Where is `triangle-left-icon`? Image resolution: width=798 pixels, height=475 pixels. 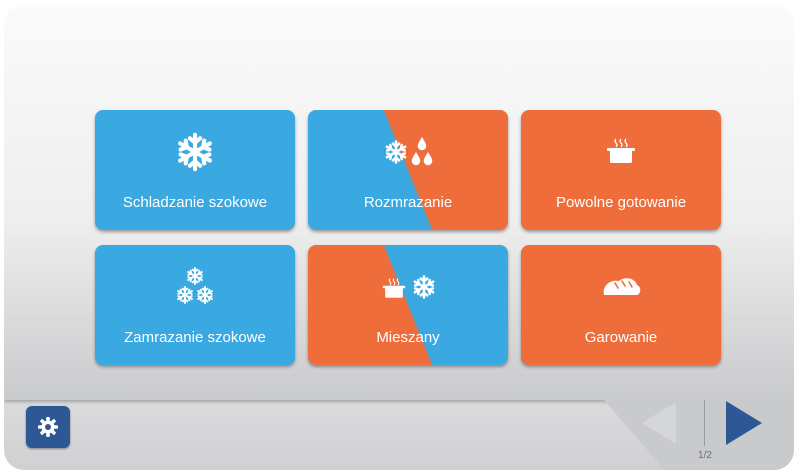 triangle-left-icon is located at coordinates (659, 423).